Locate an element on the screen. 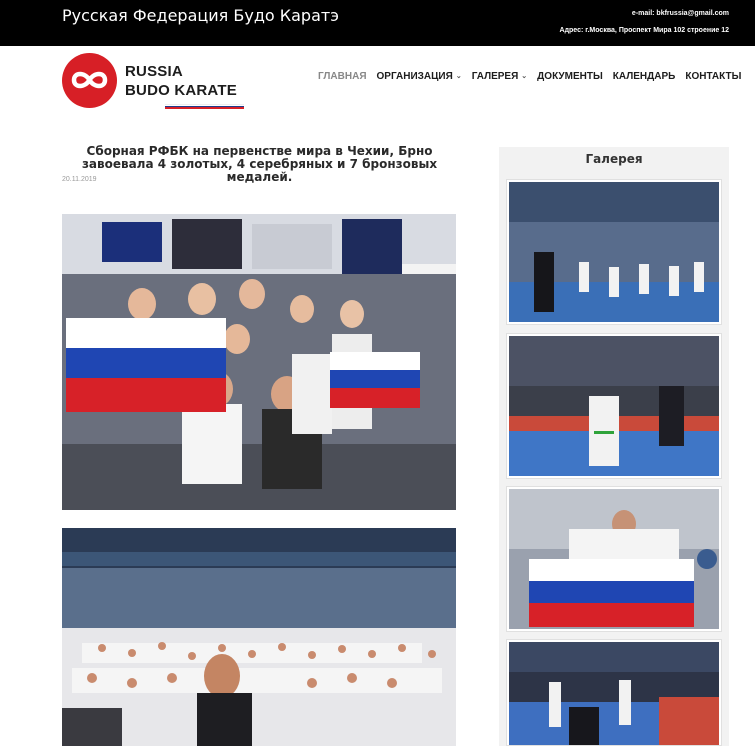 This screenshot has height=746, width=755. sidebar-title: Галерея is located at coordinates (614, 159).